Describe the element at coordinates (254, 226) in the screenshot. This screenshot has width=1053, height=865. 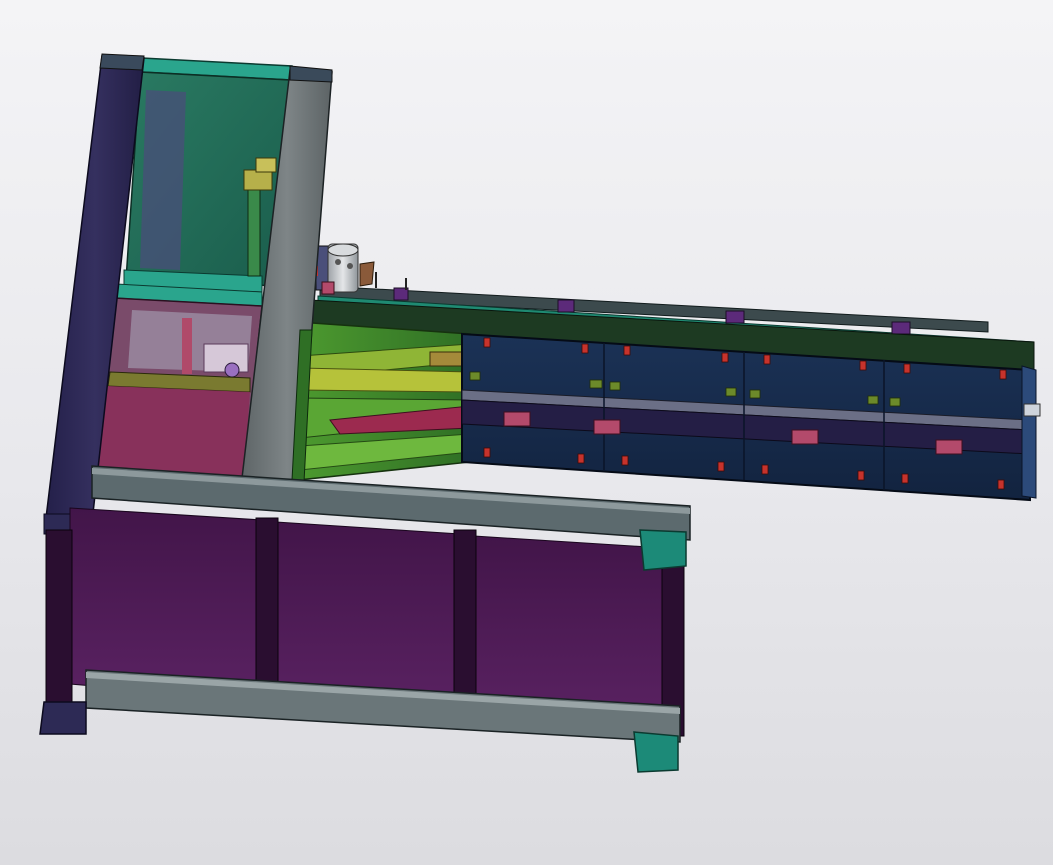
I see `actuator-rod` at that location.